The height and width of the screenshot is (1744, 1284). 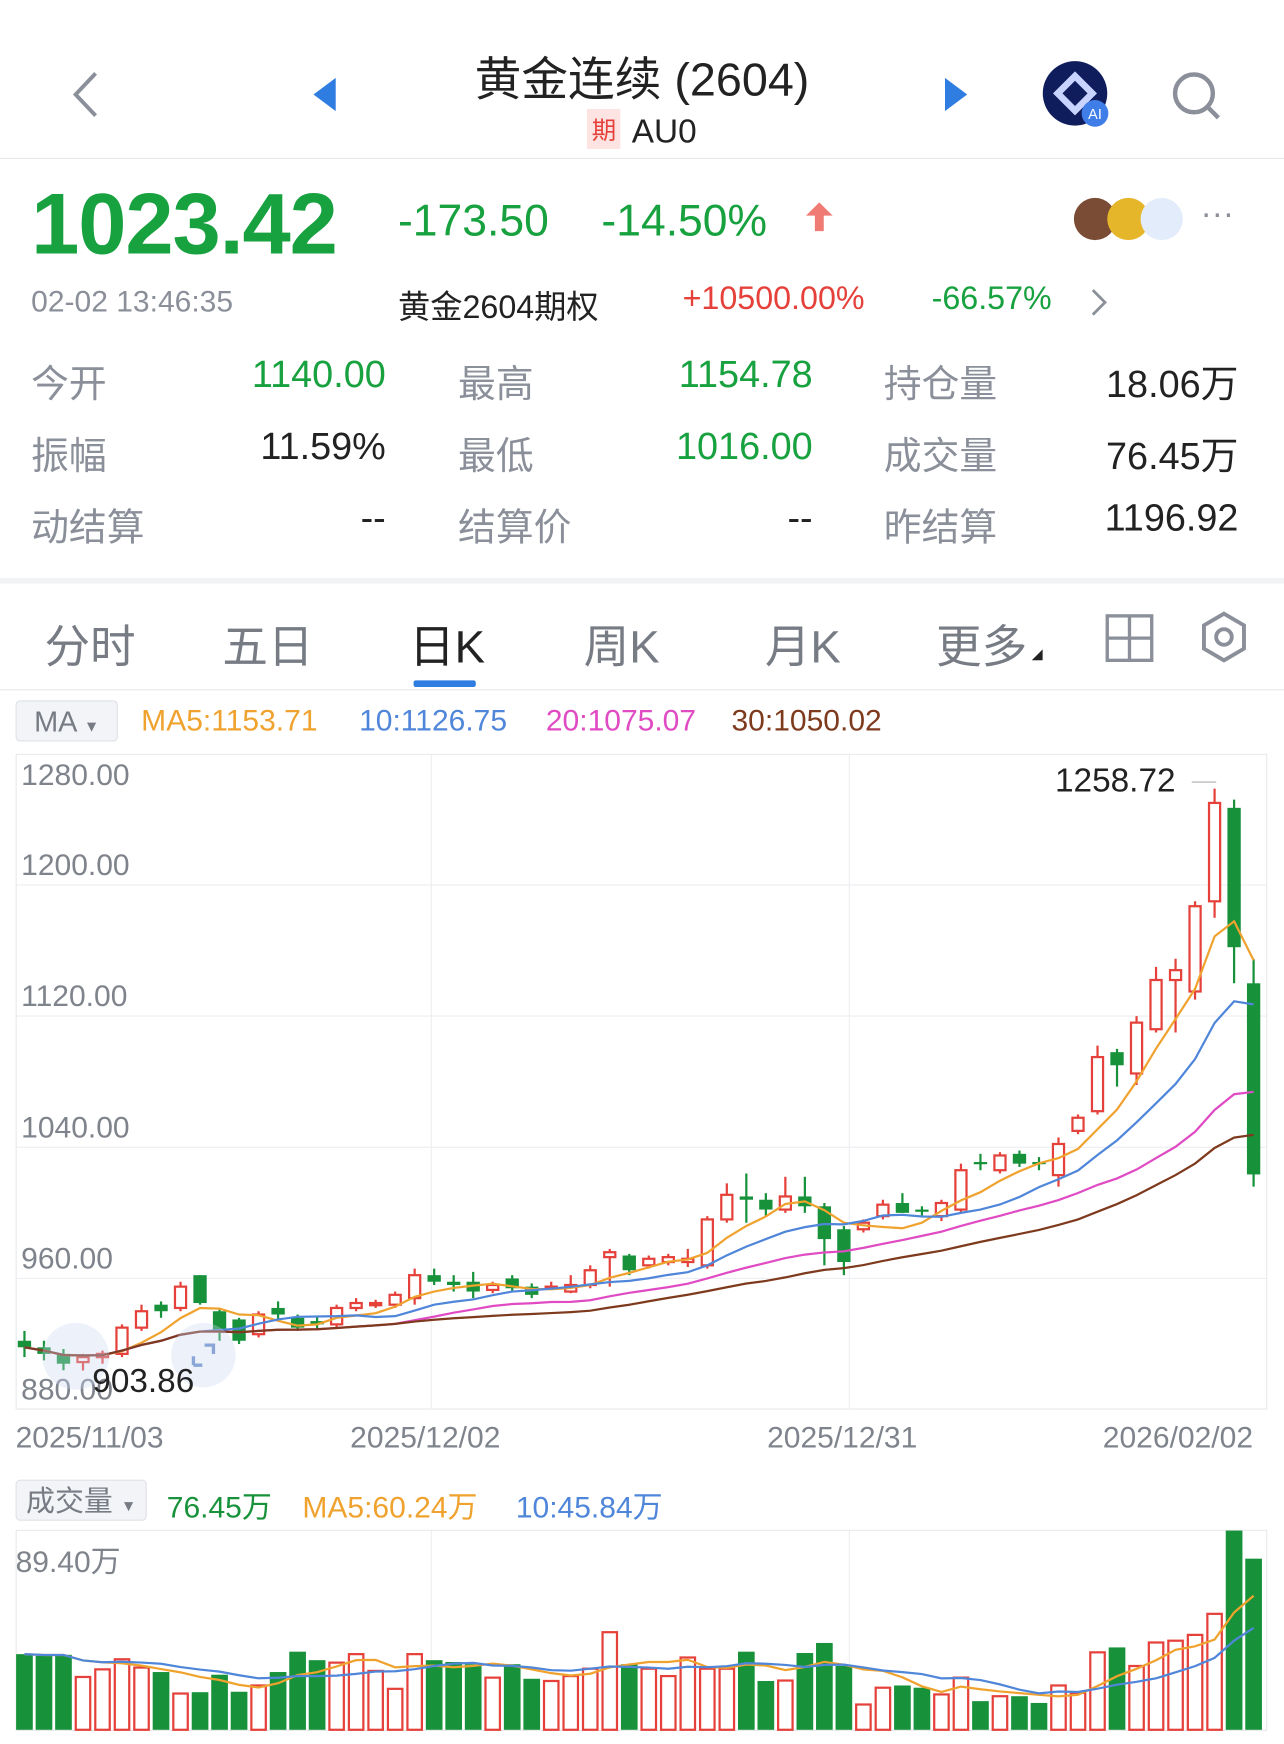 What do you see at coordinates (66, 721) in the screenshot?
I see `indicator-select: MA ▼` at bounding box center [66, 721].